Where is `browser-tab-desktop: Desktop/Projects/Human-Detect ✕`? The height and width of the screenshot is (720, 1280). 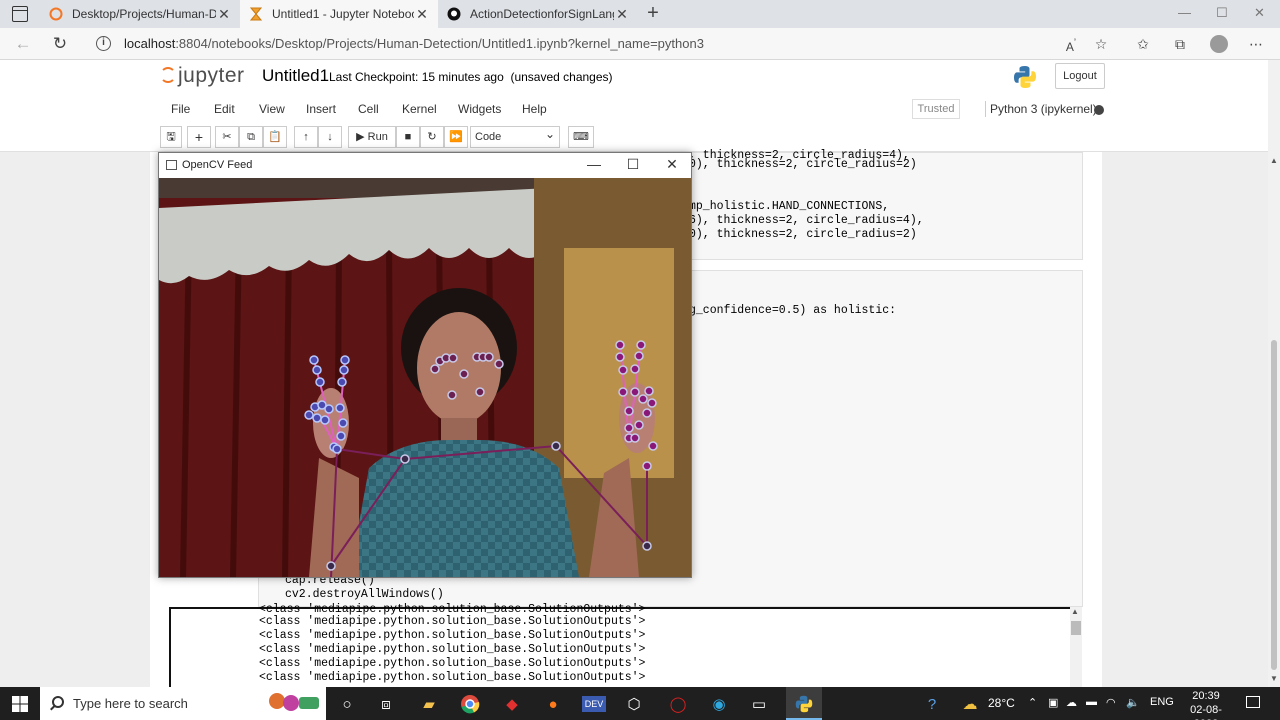
browser-tab-desktop: Desktop/Projects/Human-Detect ✕ is located at coordinates (140, 14).